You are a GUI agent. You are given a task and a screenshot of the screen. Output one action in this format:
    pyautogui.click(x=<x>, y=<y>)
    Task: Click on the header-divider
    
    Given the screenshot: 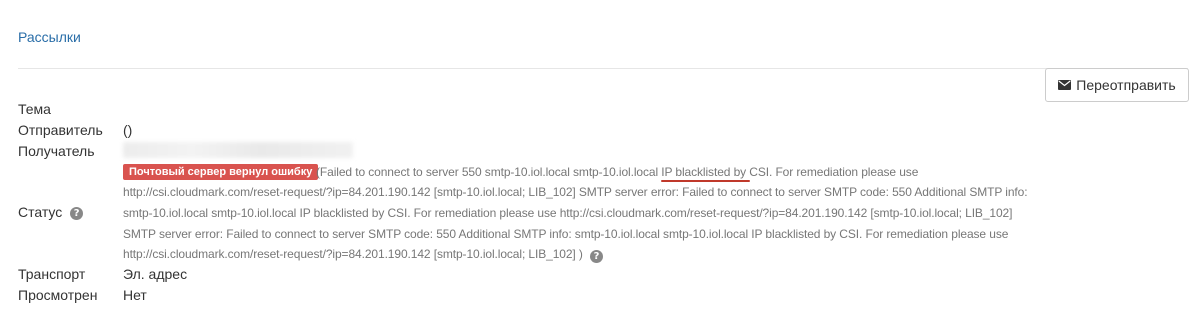 What is the action you would take?
    pyautogui.click(x=603, y=68)
    